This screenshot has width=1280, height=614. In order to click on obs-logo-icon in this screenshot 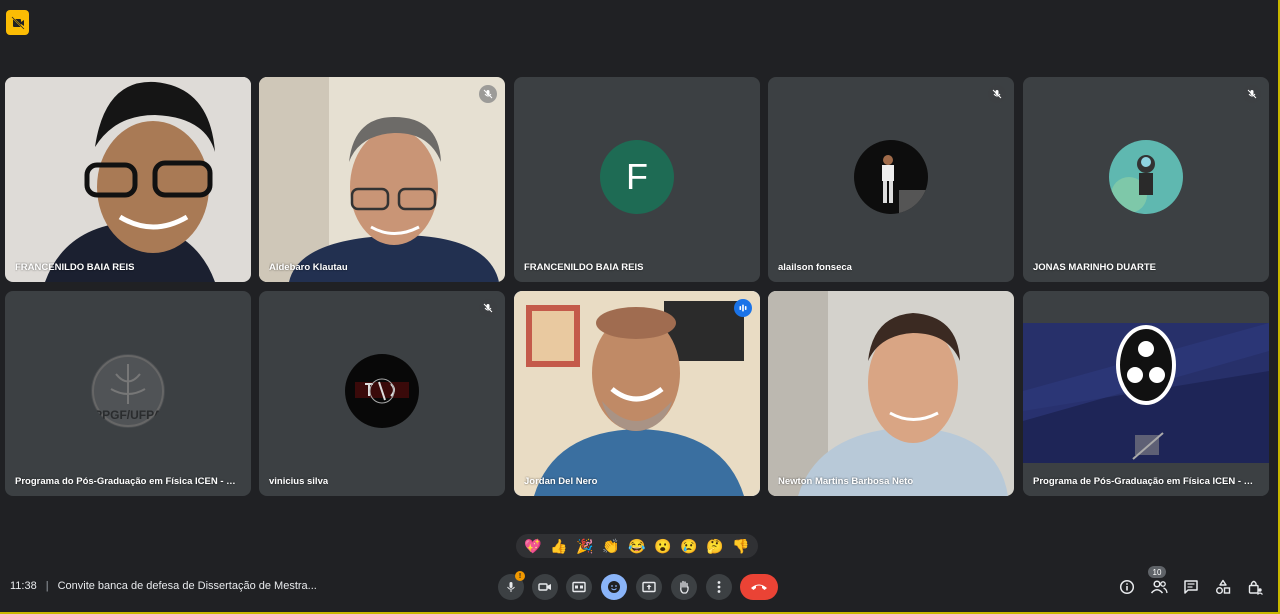, I will do `click(1146, 365)`.